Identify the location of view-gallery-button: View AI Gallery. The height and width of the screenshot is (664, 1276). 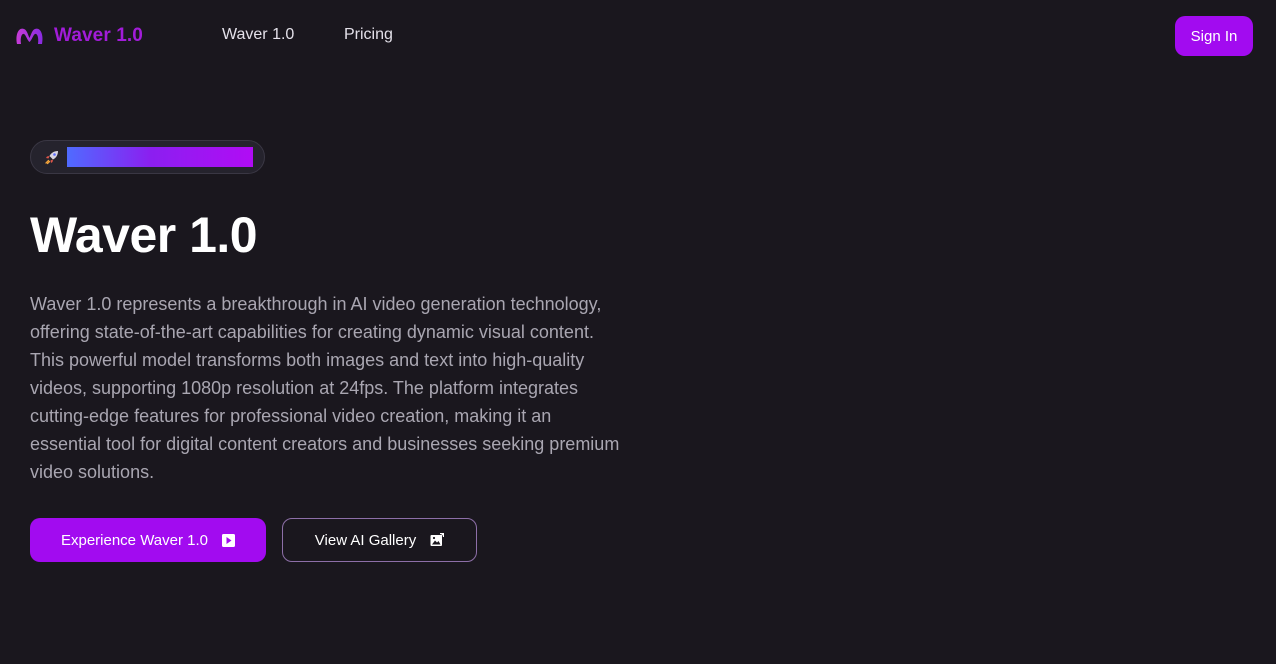
(379, 540).